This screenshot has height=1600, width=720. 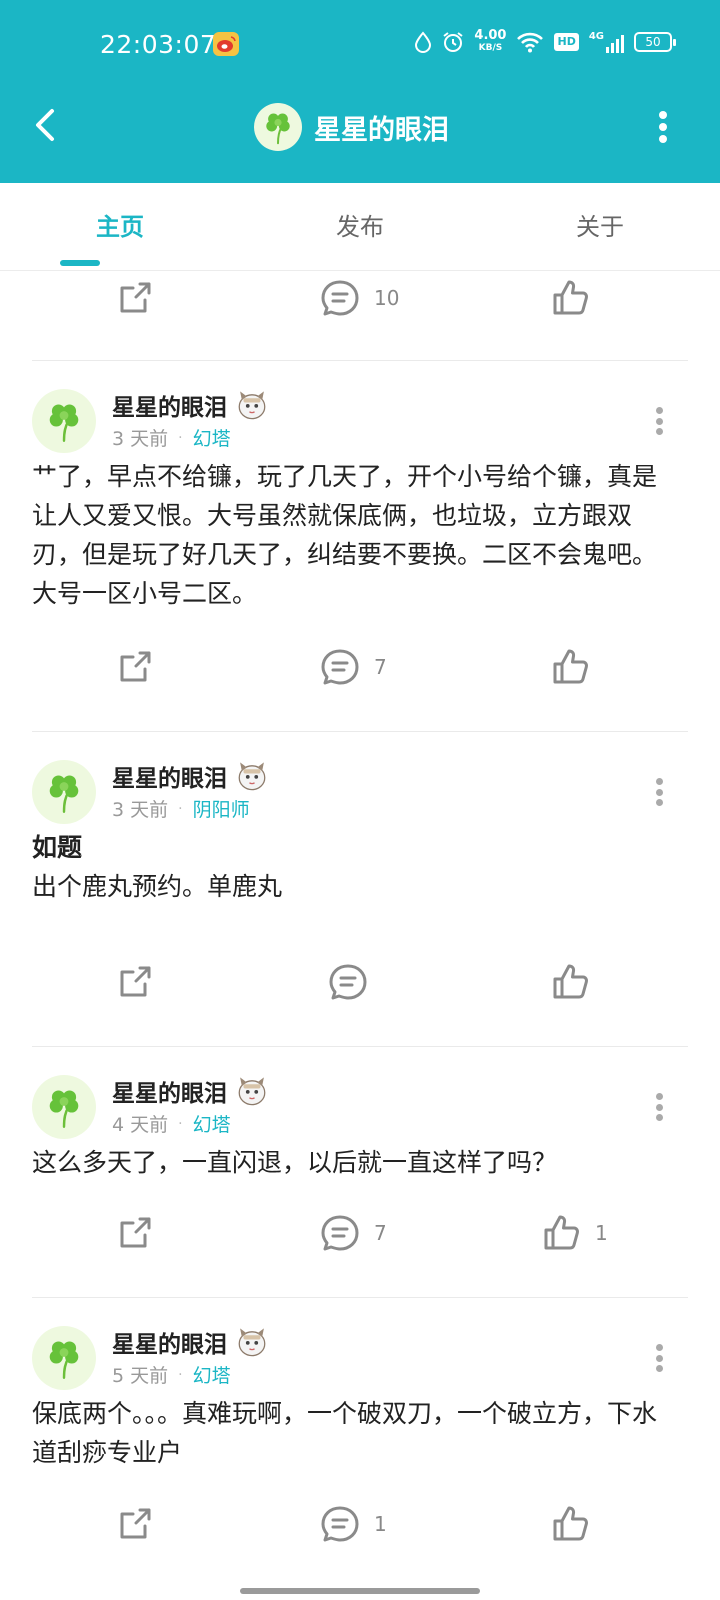 What do you see at coordinates (423, 42) in the screenshot?
I see `drop-icon` at bounding box center [423, 42].